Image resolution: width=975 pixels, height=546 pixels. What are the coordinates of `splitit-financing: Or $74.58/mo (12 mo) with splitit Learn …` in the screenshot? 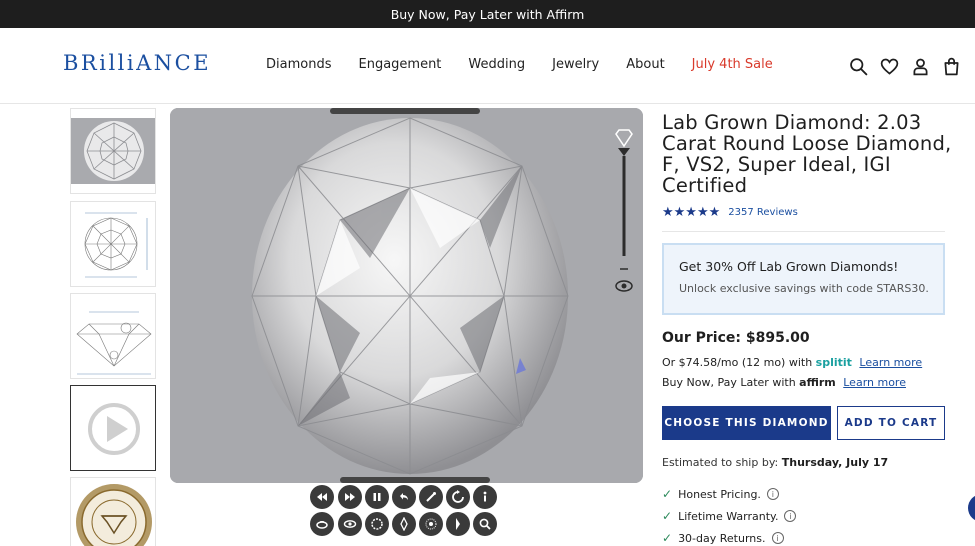 It's located at (792, 362).